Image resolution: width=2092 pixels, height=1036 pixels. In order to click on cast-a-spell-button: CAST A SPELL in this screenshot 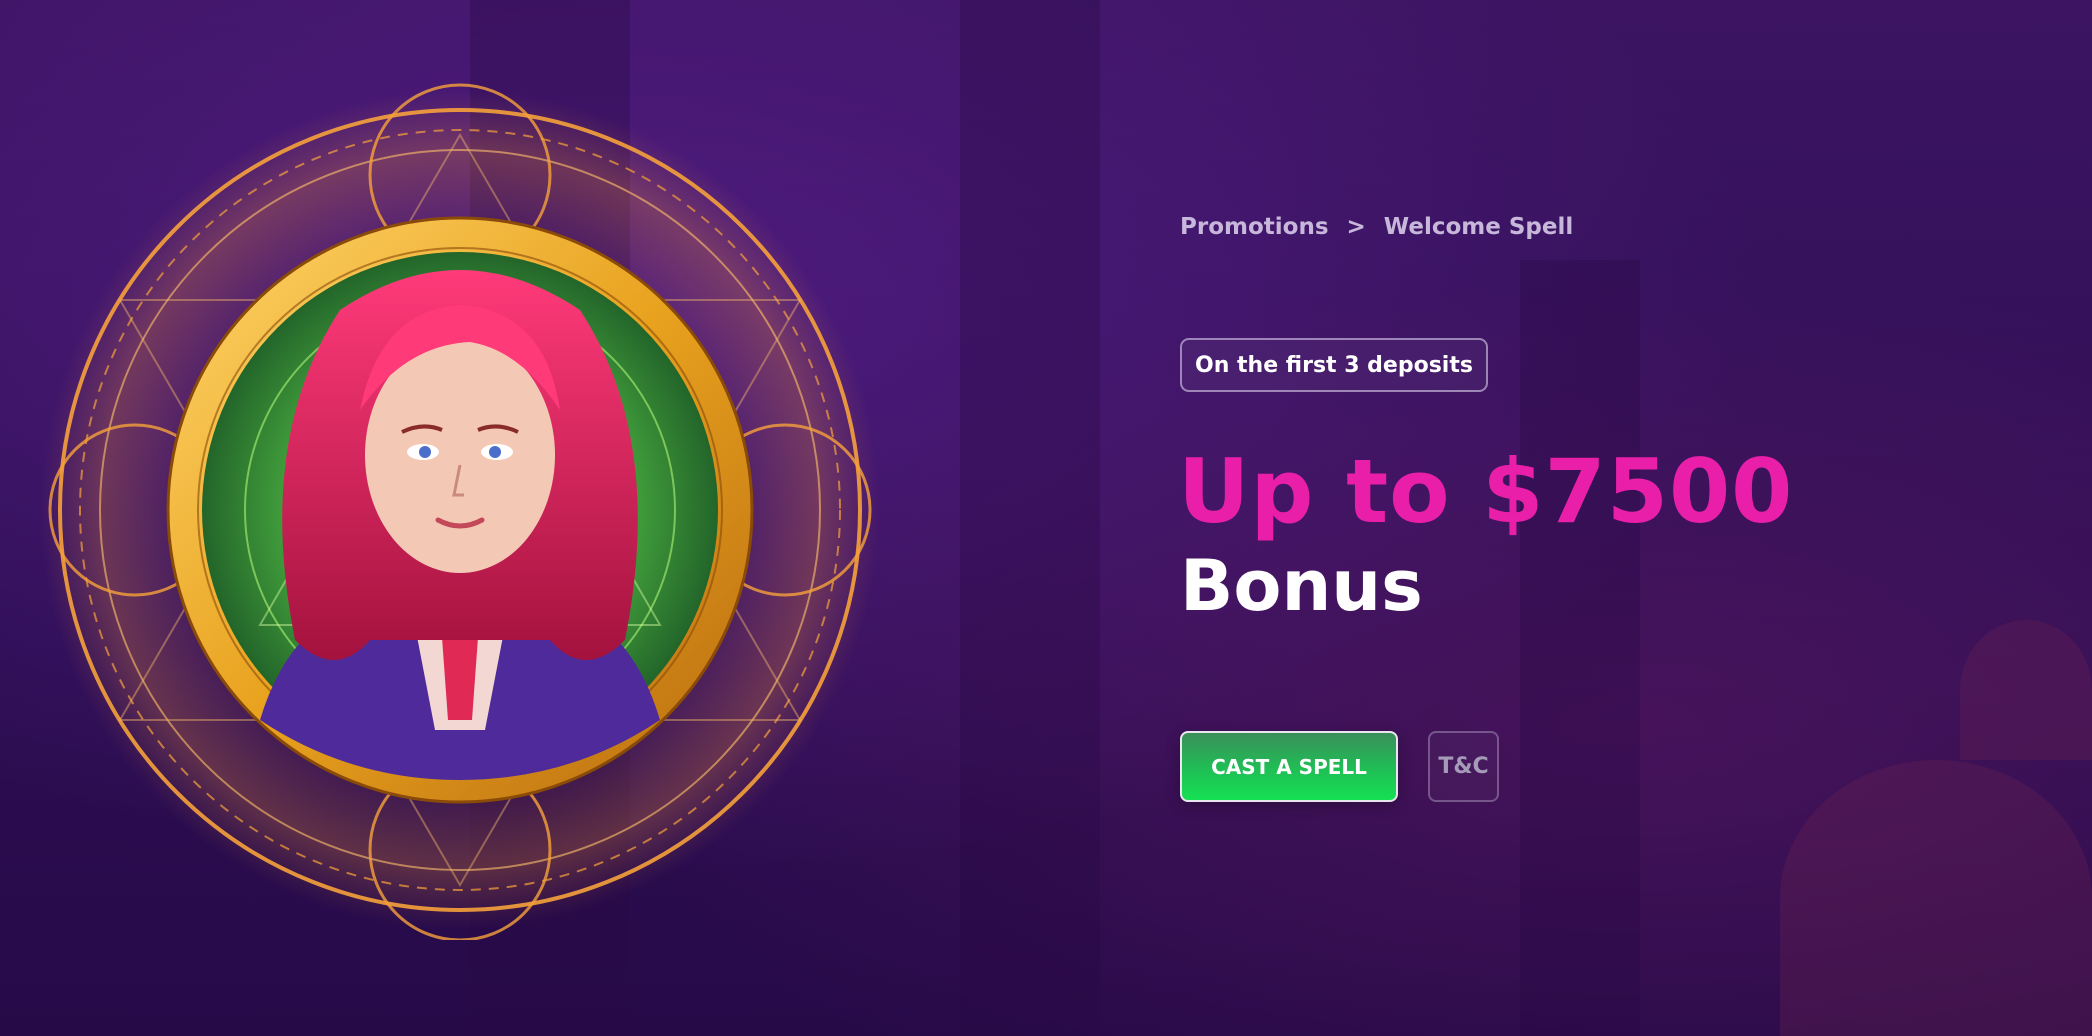, I will do `click(1289, 766)`.